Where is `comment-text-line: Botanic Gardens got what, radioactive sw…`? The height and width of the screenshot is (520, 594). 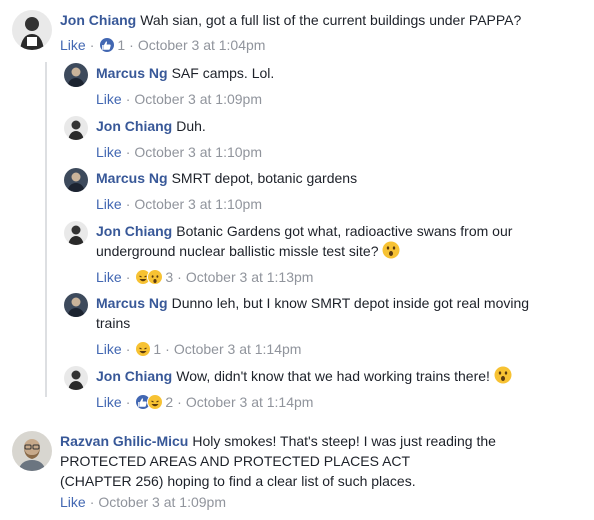 comment-text-line: Botanic Gardens got what, radioactive sw… is located at coordinates (344, 231).